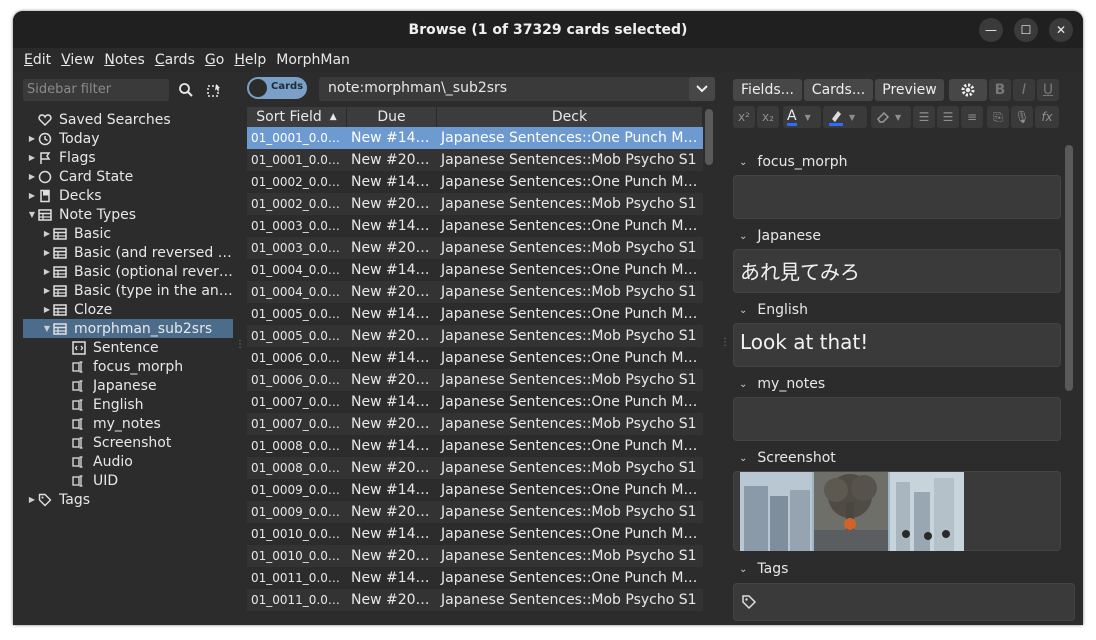 The width and height of the screenshot is (1096, 640). Describe the element at coordinates (128, 290) in the screenshot. I see `sidebar-item: ▶ Basic (type in the answer)` at that location.